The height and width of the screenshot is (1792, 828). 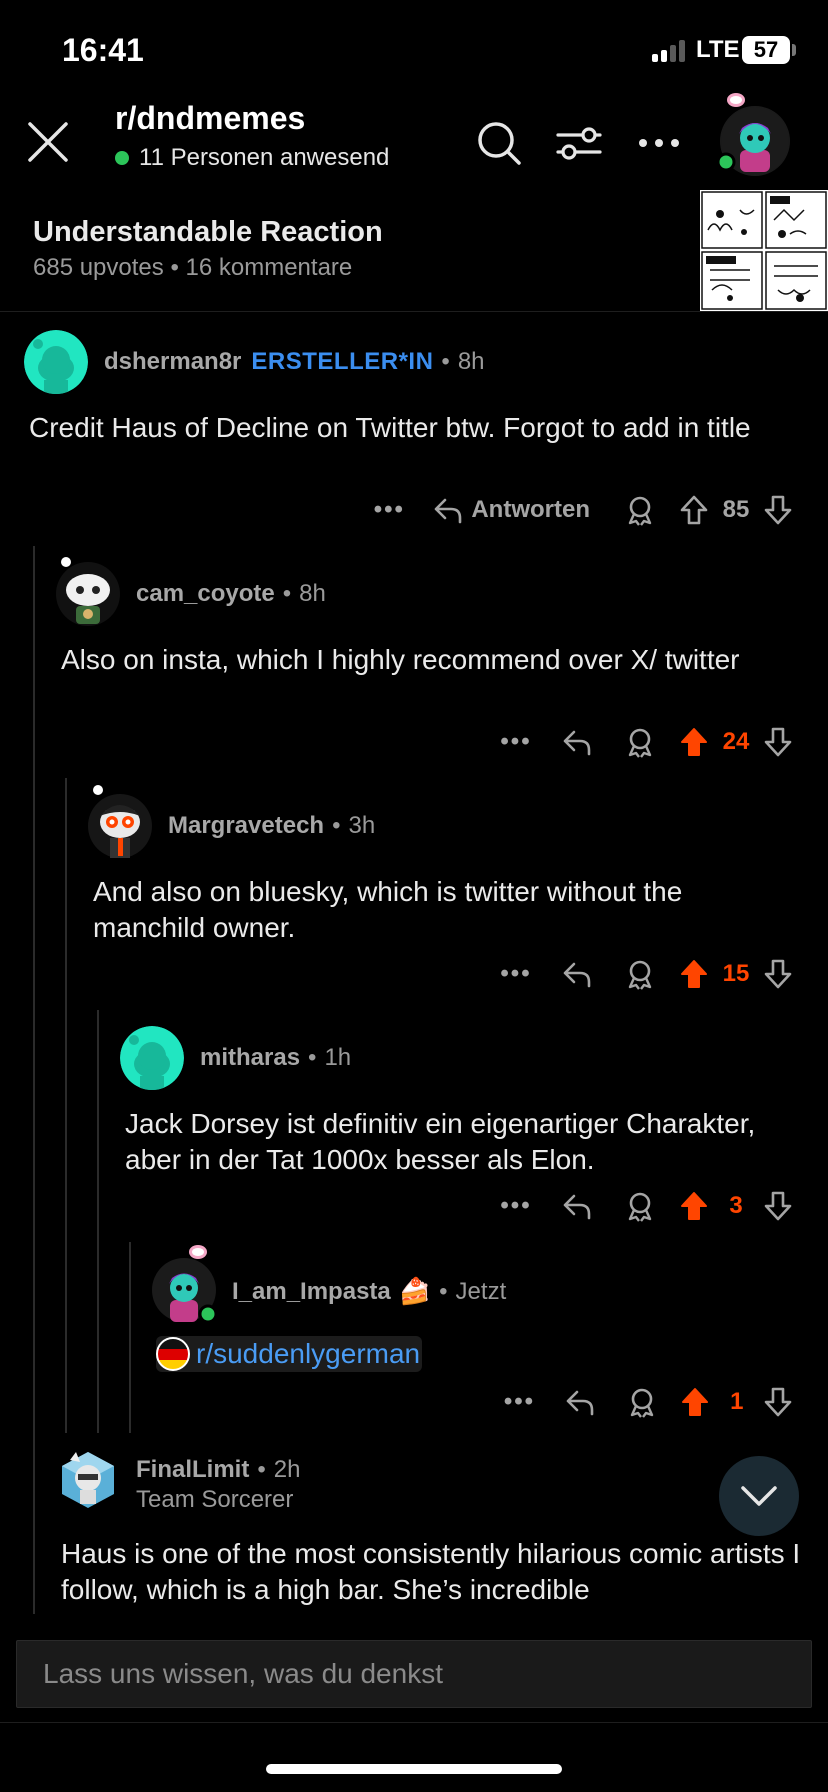 I want to click on comment-author: I_am_Impasta, so click(x=311, y=1292).